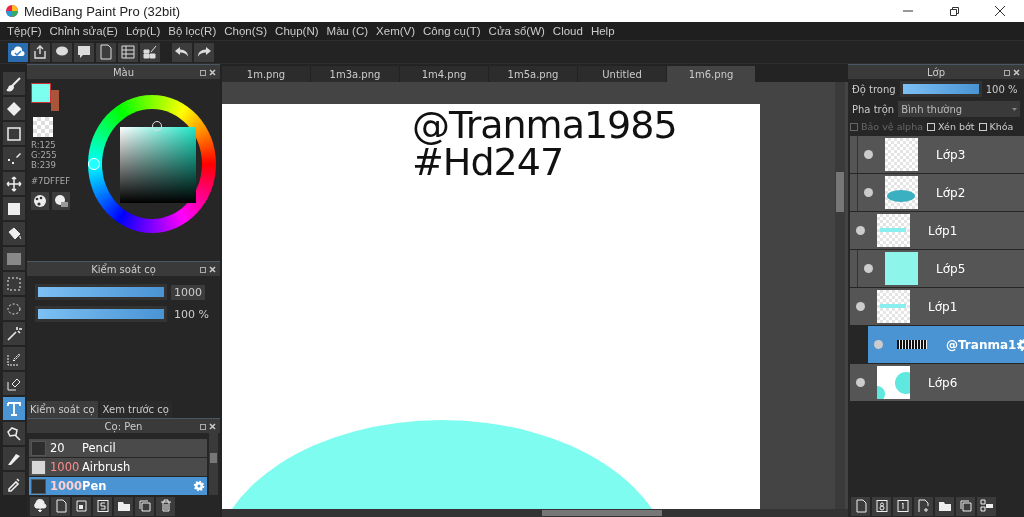 The height and width of the screenshot is (517, 1024). Describe the element at coordinates (84, 52) in the screenshot. I see `comment-icon` at that location.